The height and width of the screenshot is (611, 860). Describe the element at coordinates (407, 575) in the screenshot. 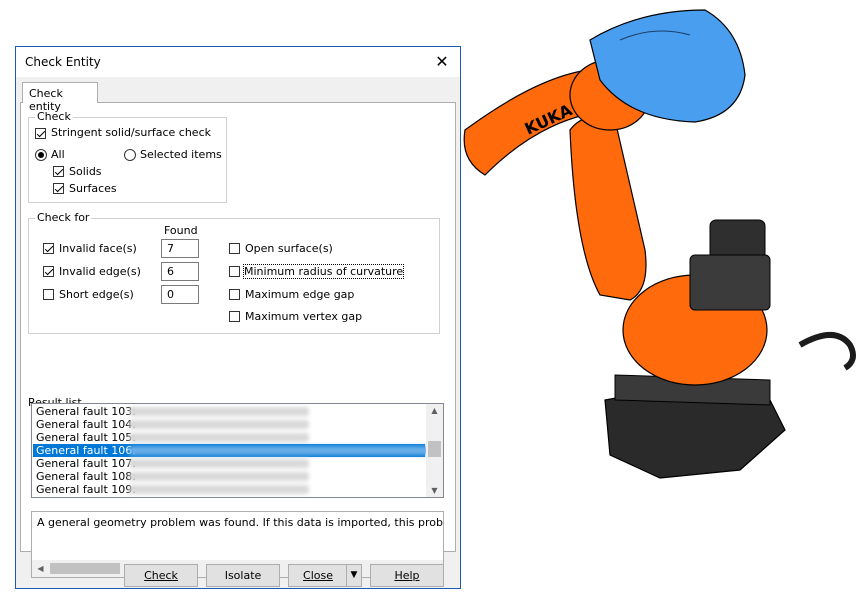

I see `help-button: Help` at that location.